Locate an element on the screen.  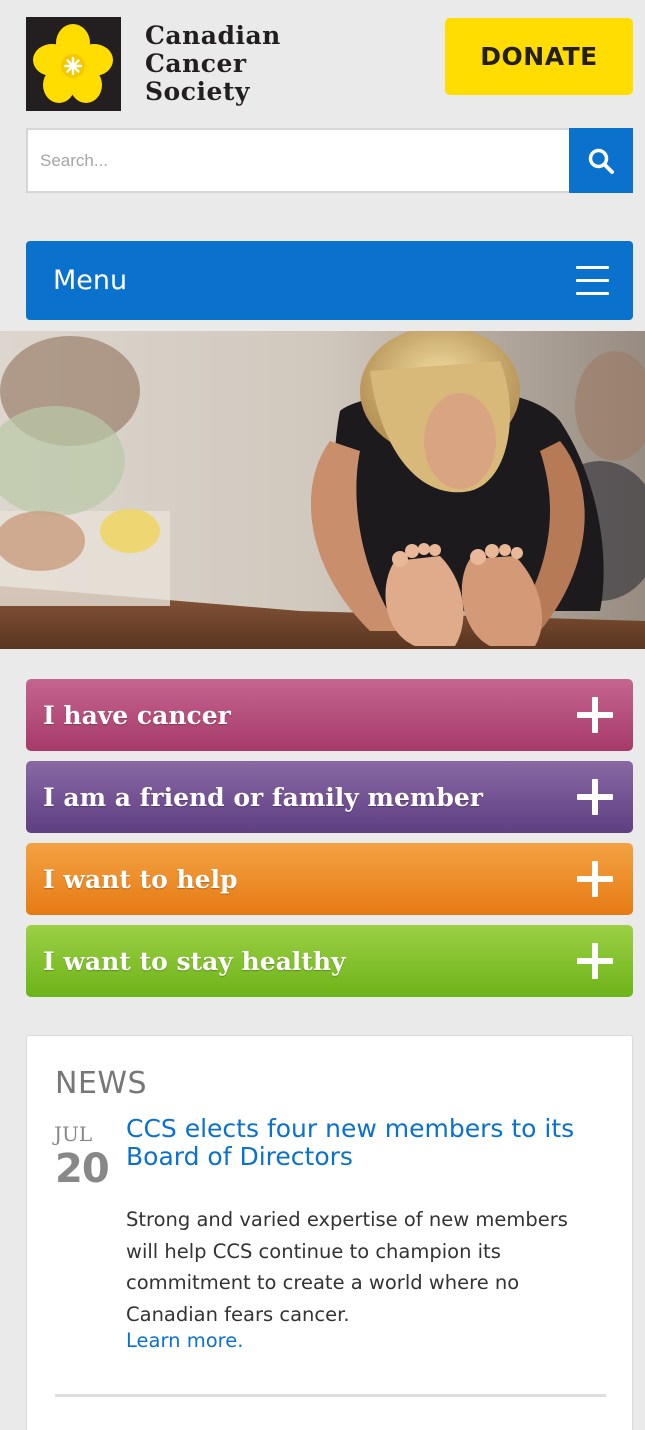
logo-line-2: Cancer is located at coordinates (196, 63).